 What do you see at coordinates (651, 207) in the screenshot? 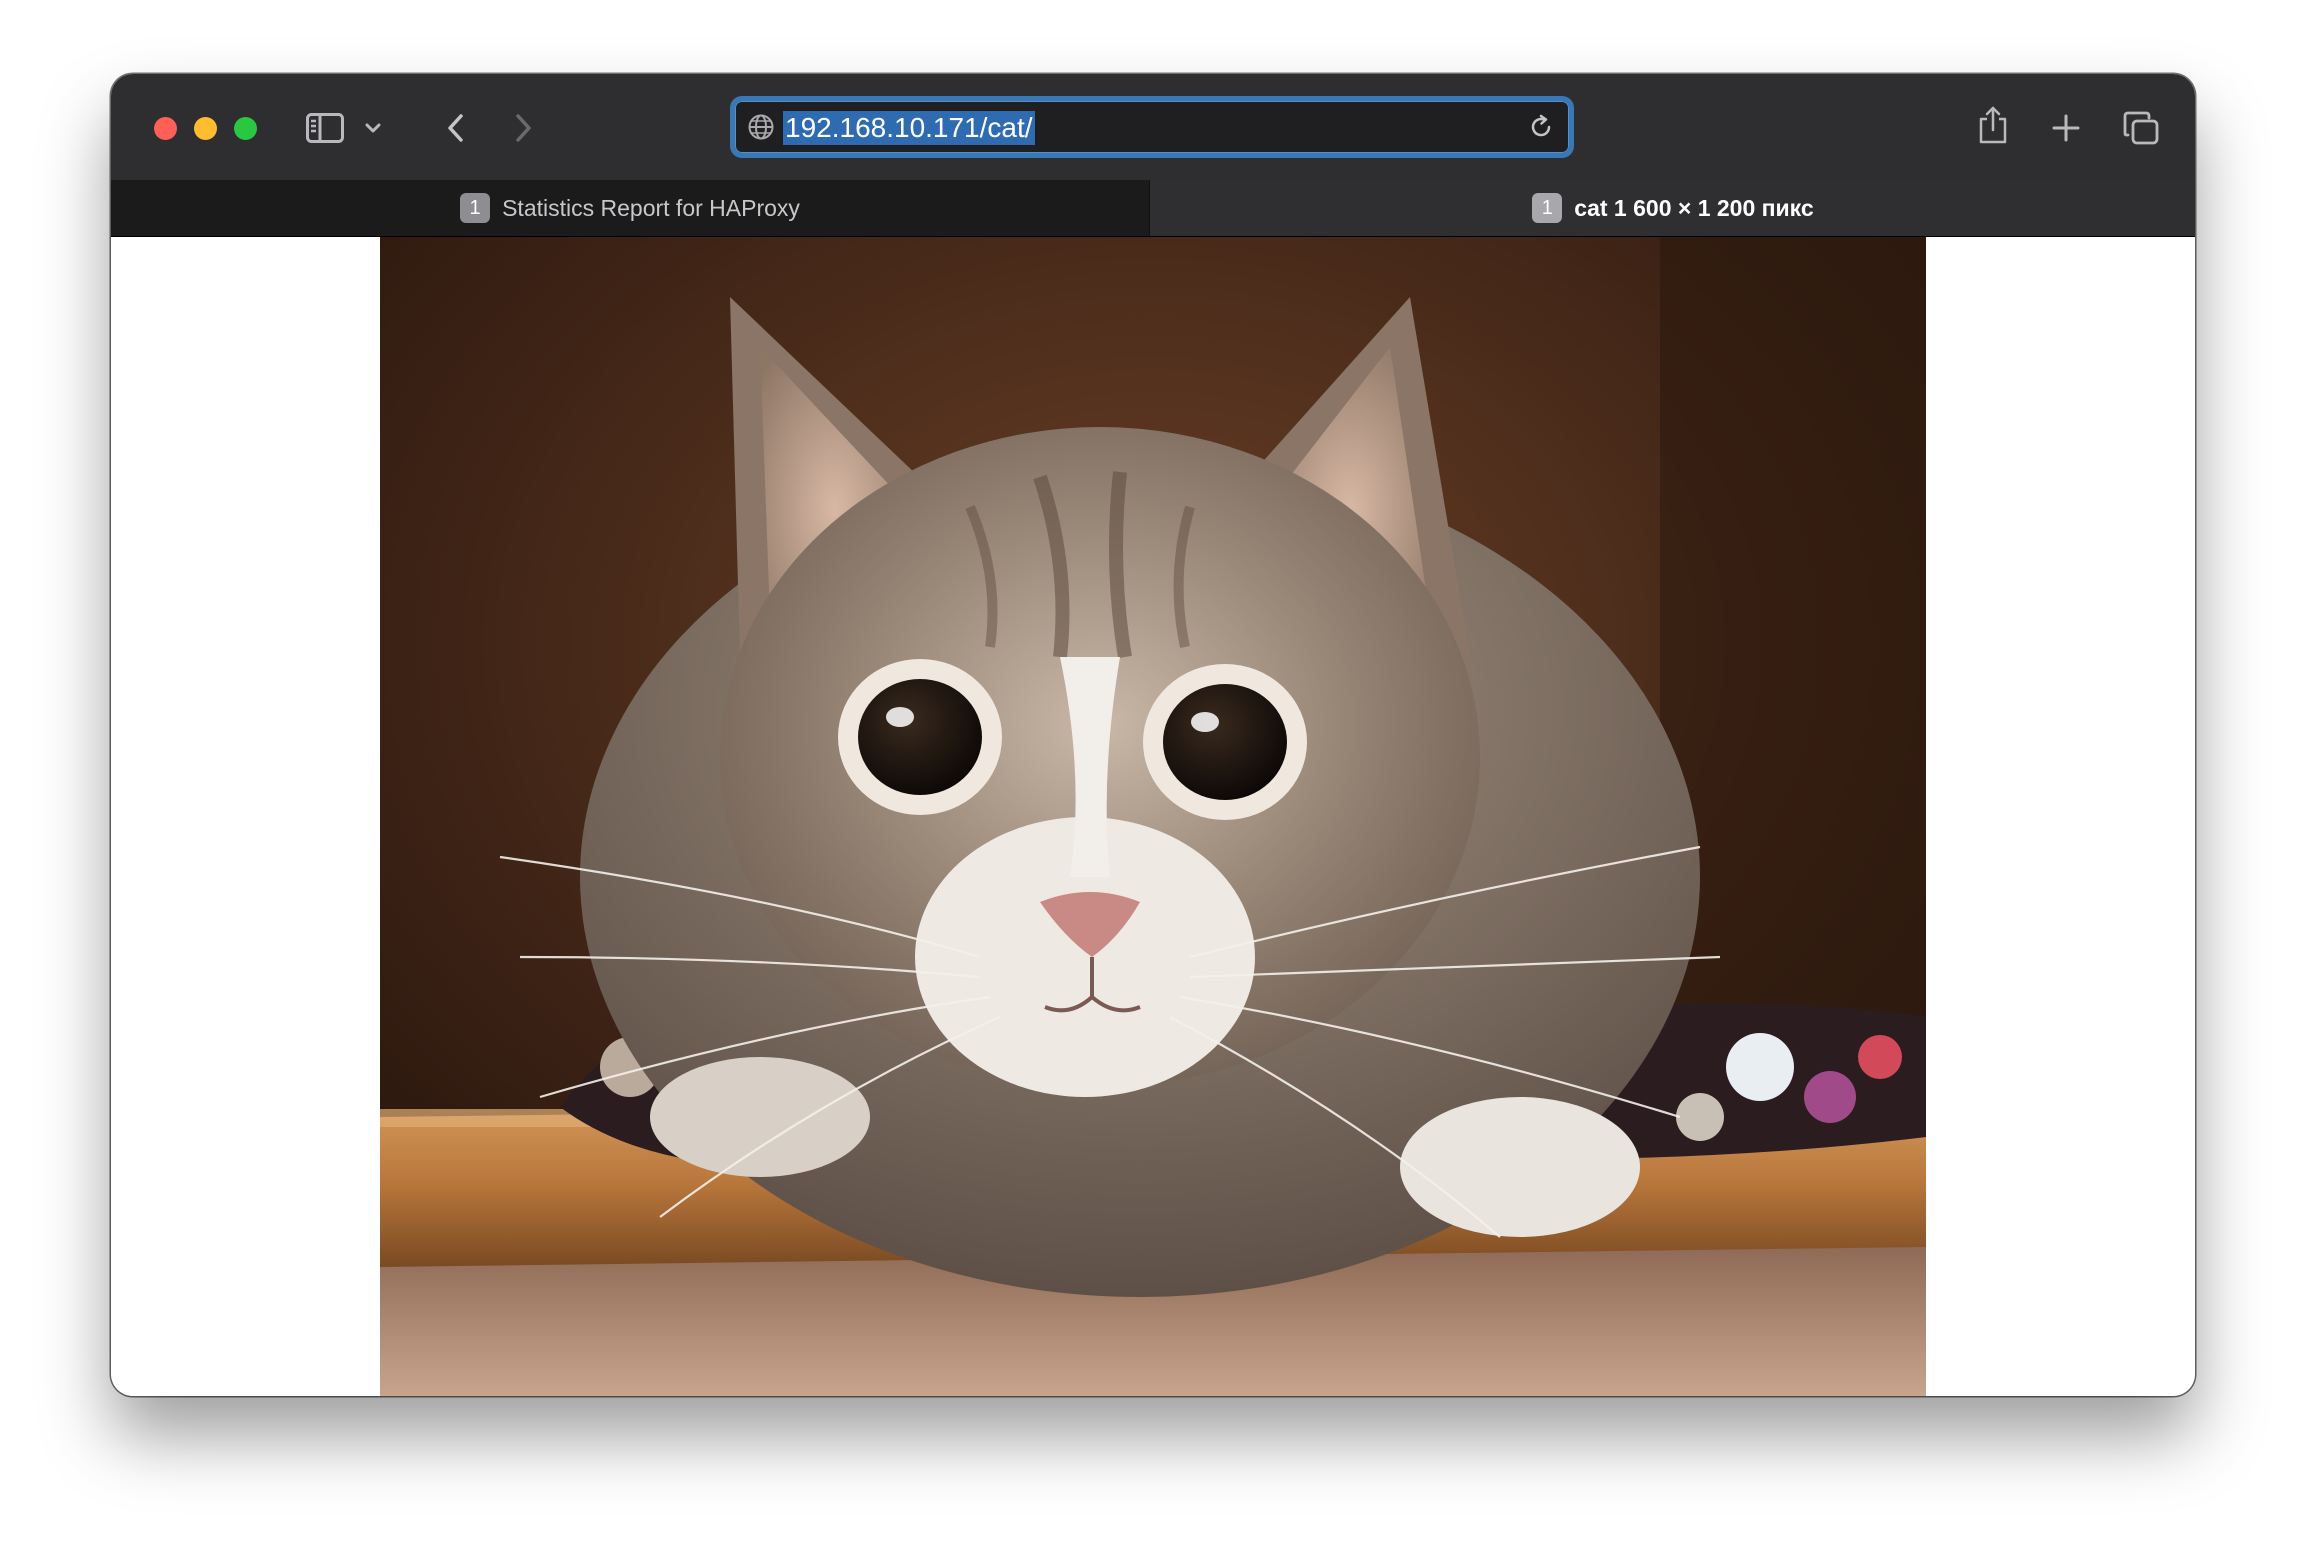
I see `tab-title: Statistics Report for HAProxy` at bounding box center [651, 207].